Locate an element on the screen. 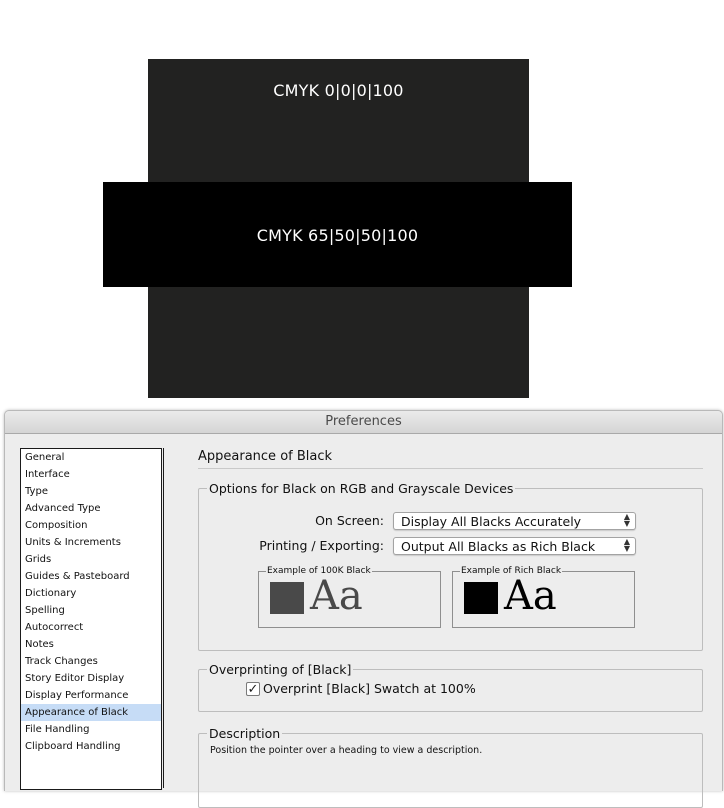  rich-black-sample-square is located at coordinates (481, 598).